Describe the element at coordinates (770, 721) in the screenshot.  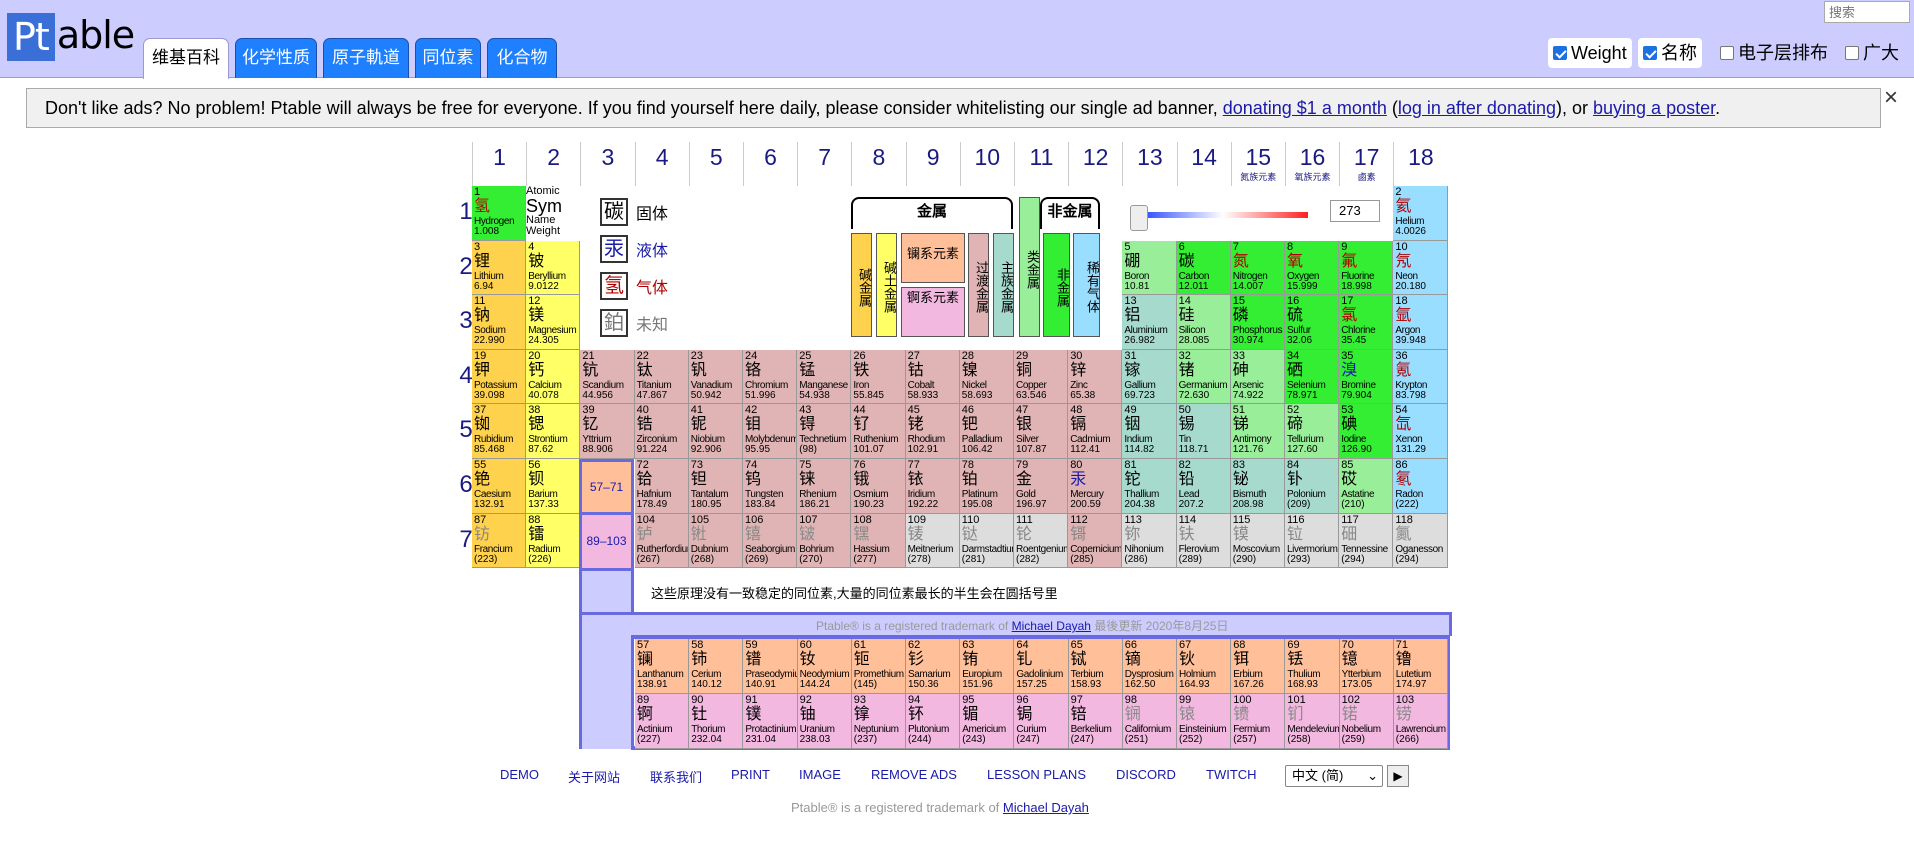
I see `element-91: 91 镤 Protactinium 231.04` at that location.